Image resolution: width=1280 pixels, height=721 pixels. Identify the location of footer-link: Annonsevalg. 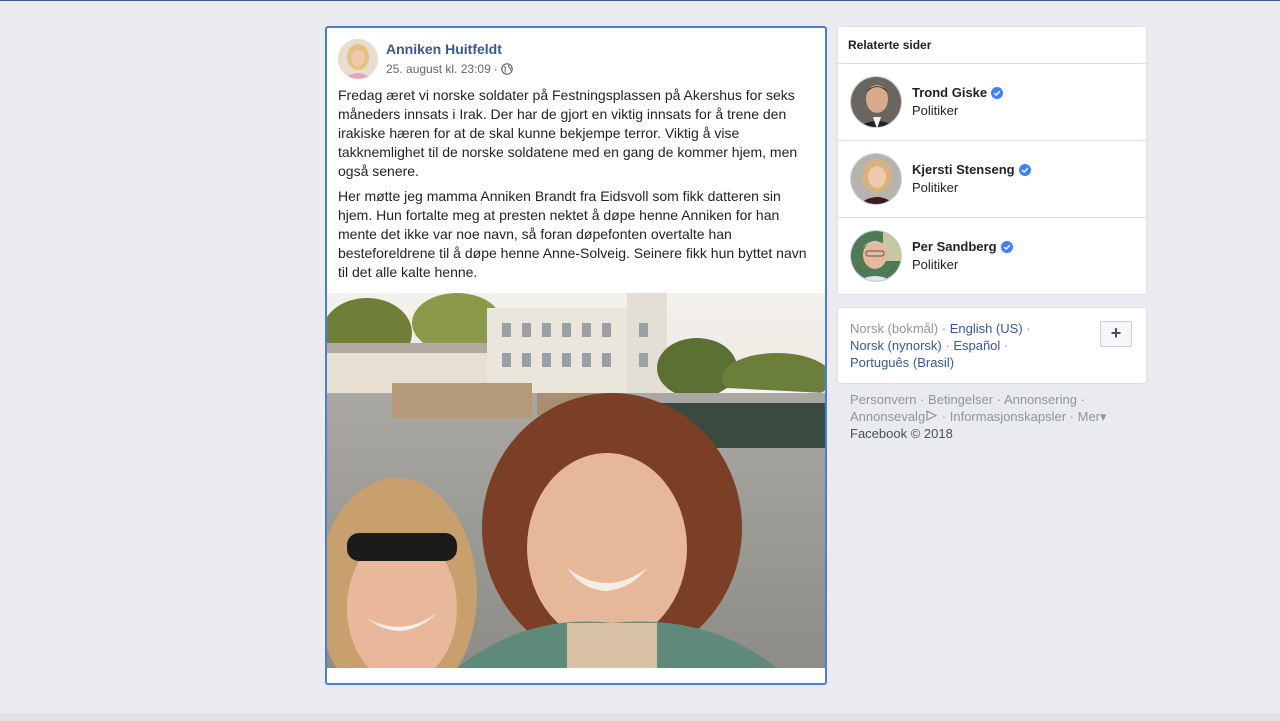
(887, 416).